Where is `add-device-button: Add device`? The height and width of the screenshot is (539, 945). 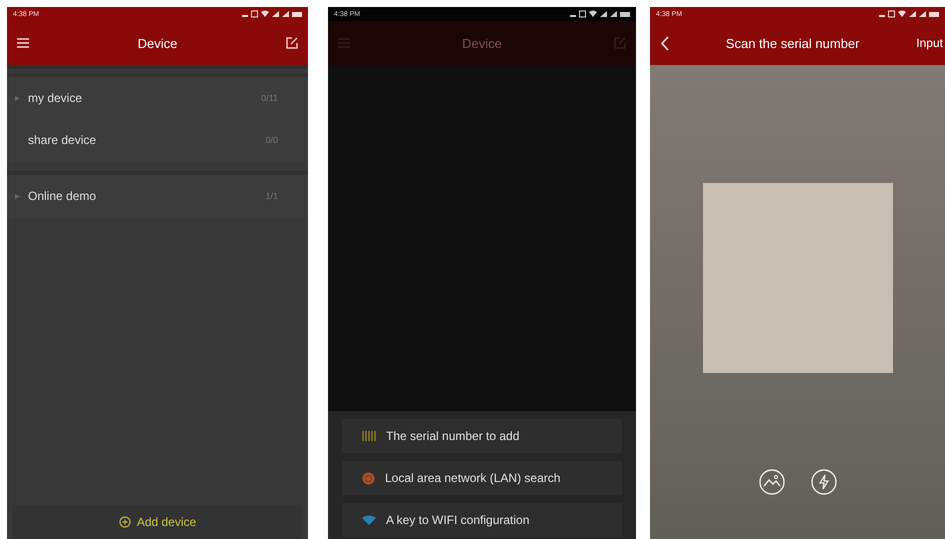
add-device-button: Add device is located at coordinates (157, 522).